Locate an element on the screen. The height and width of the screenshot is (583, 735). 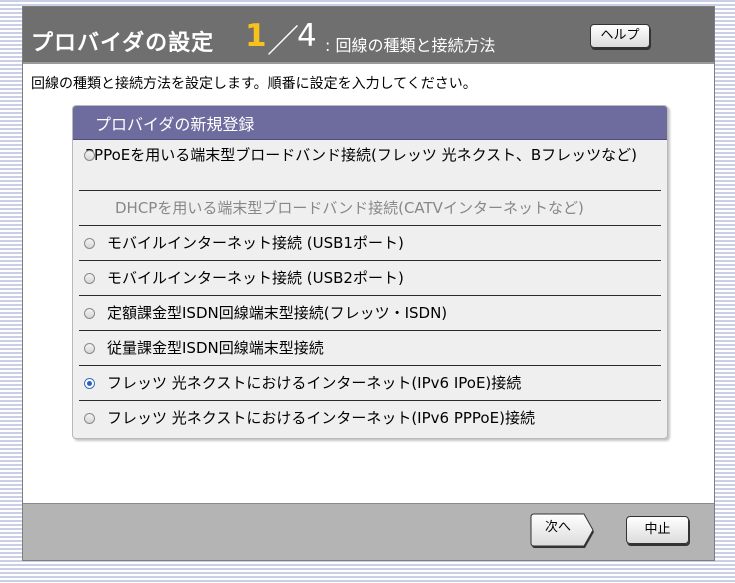
cancel-button: 中止 is located at coordinates (657, 530).